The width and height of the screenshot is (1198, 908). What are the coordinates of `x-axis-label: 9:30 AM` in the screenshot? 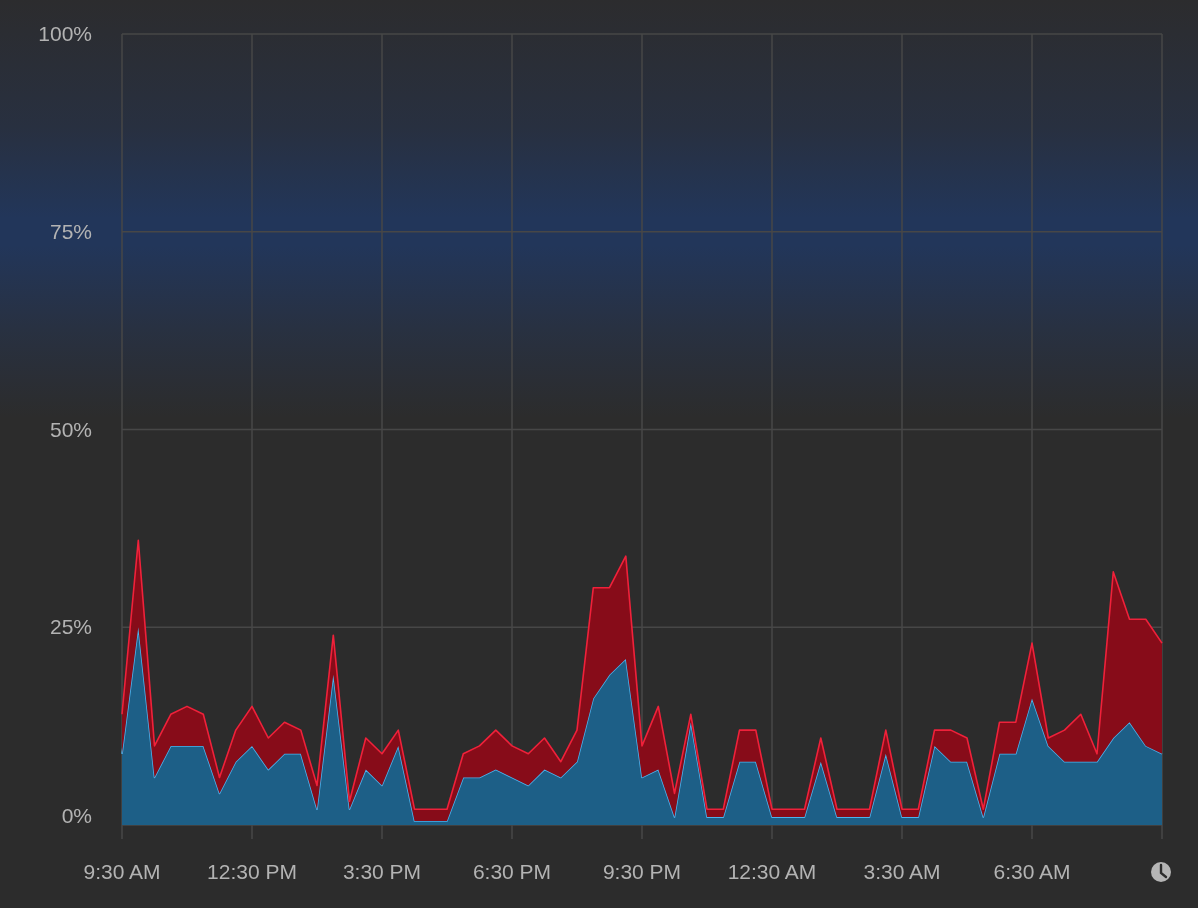 It's located at (122, 871).